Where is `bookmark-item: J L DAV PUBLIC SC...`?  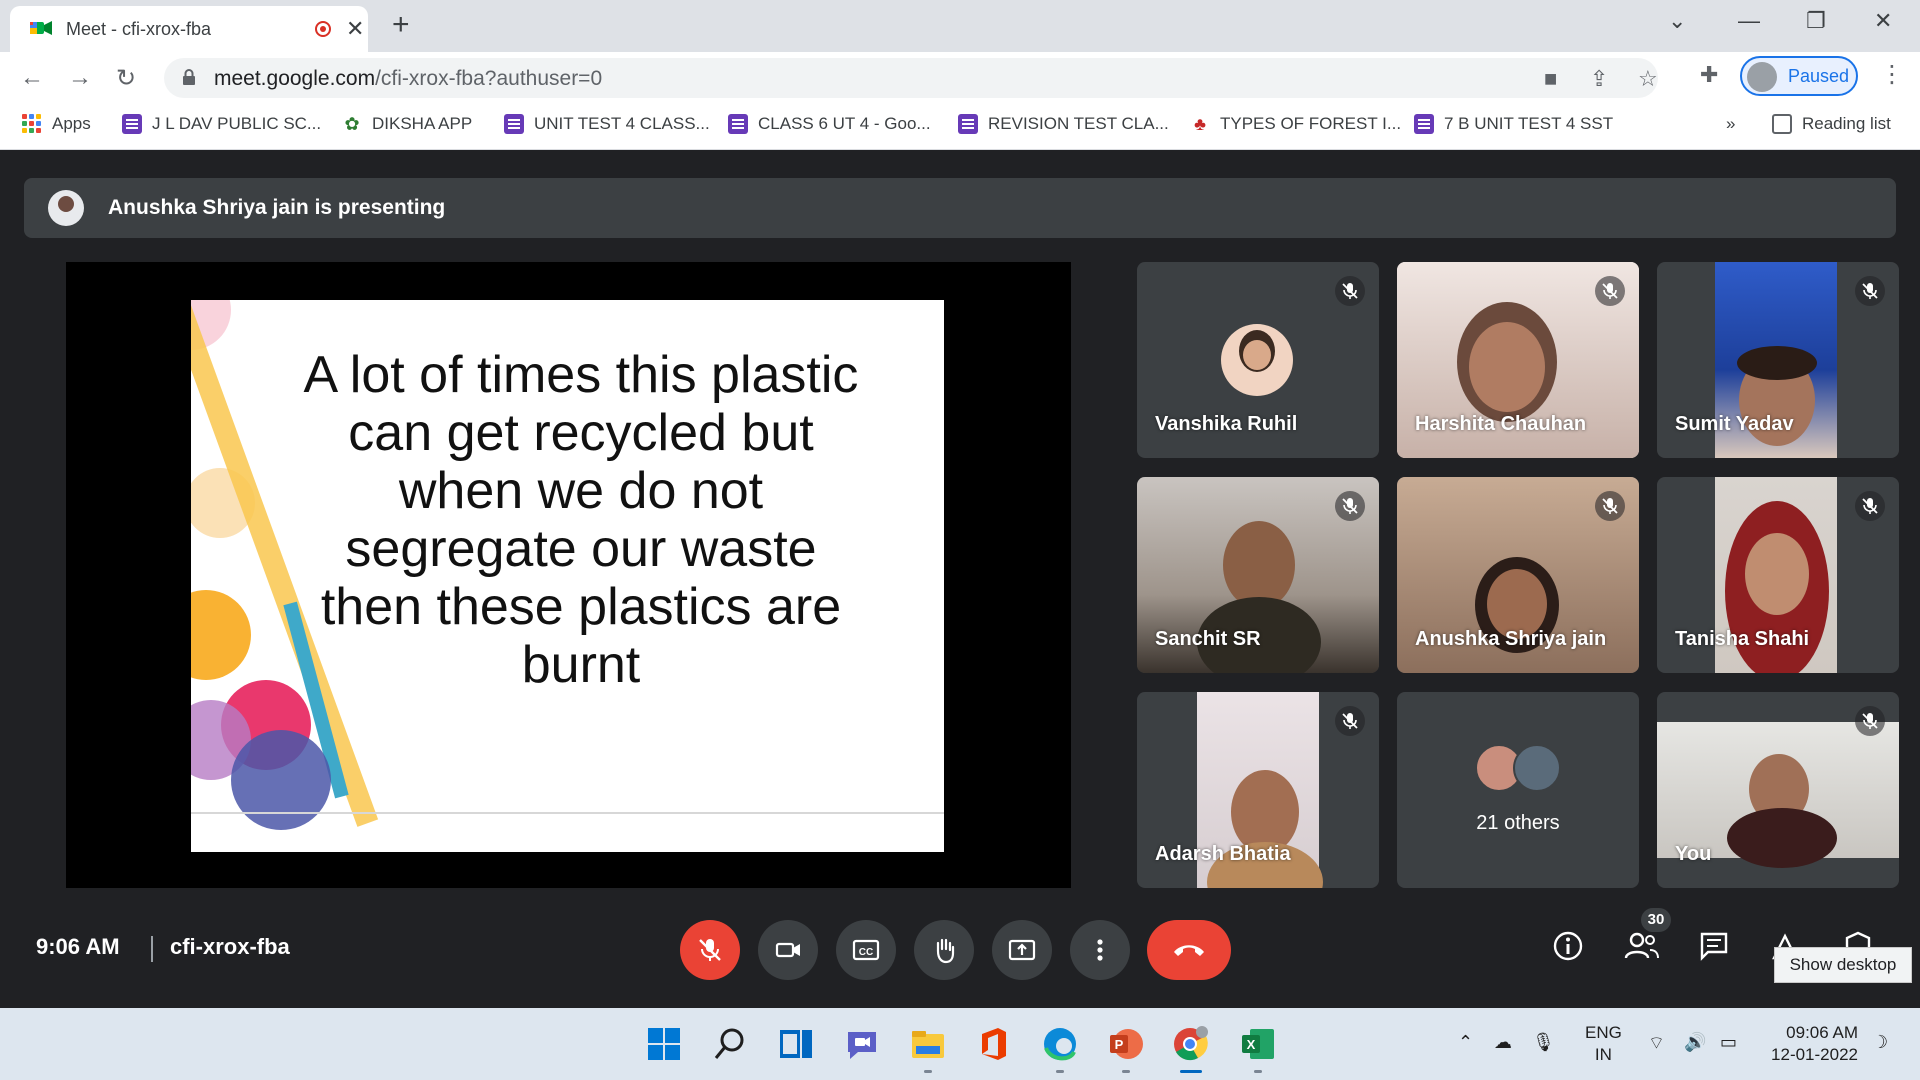
bookmark-item: J L DAV PUBLIC SC... is located at coordinates (221, 124).